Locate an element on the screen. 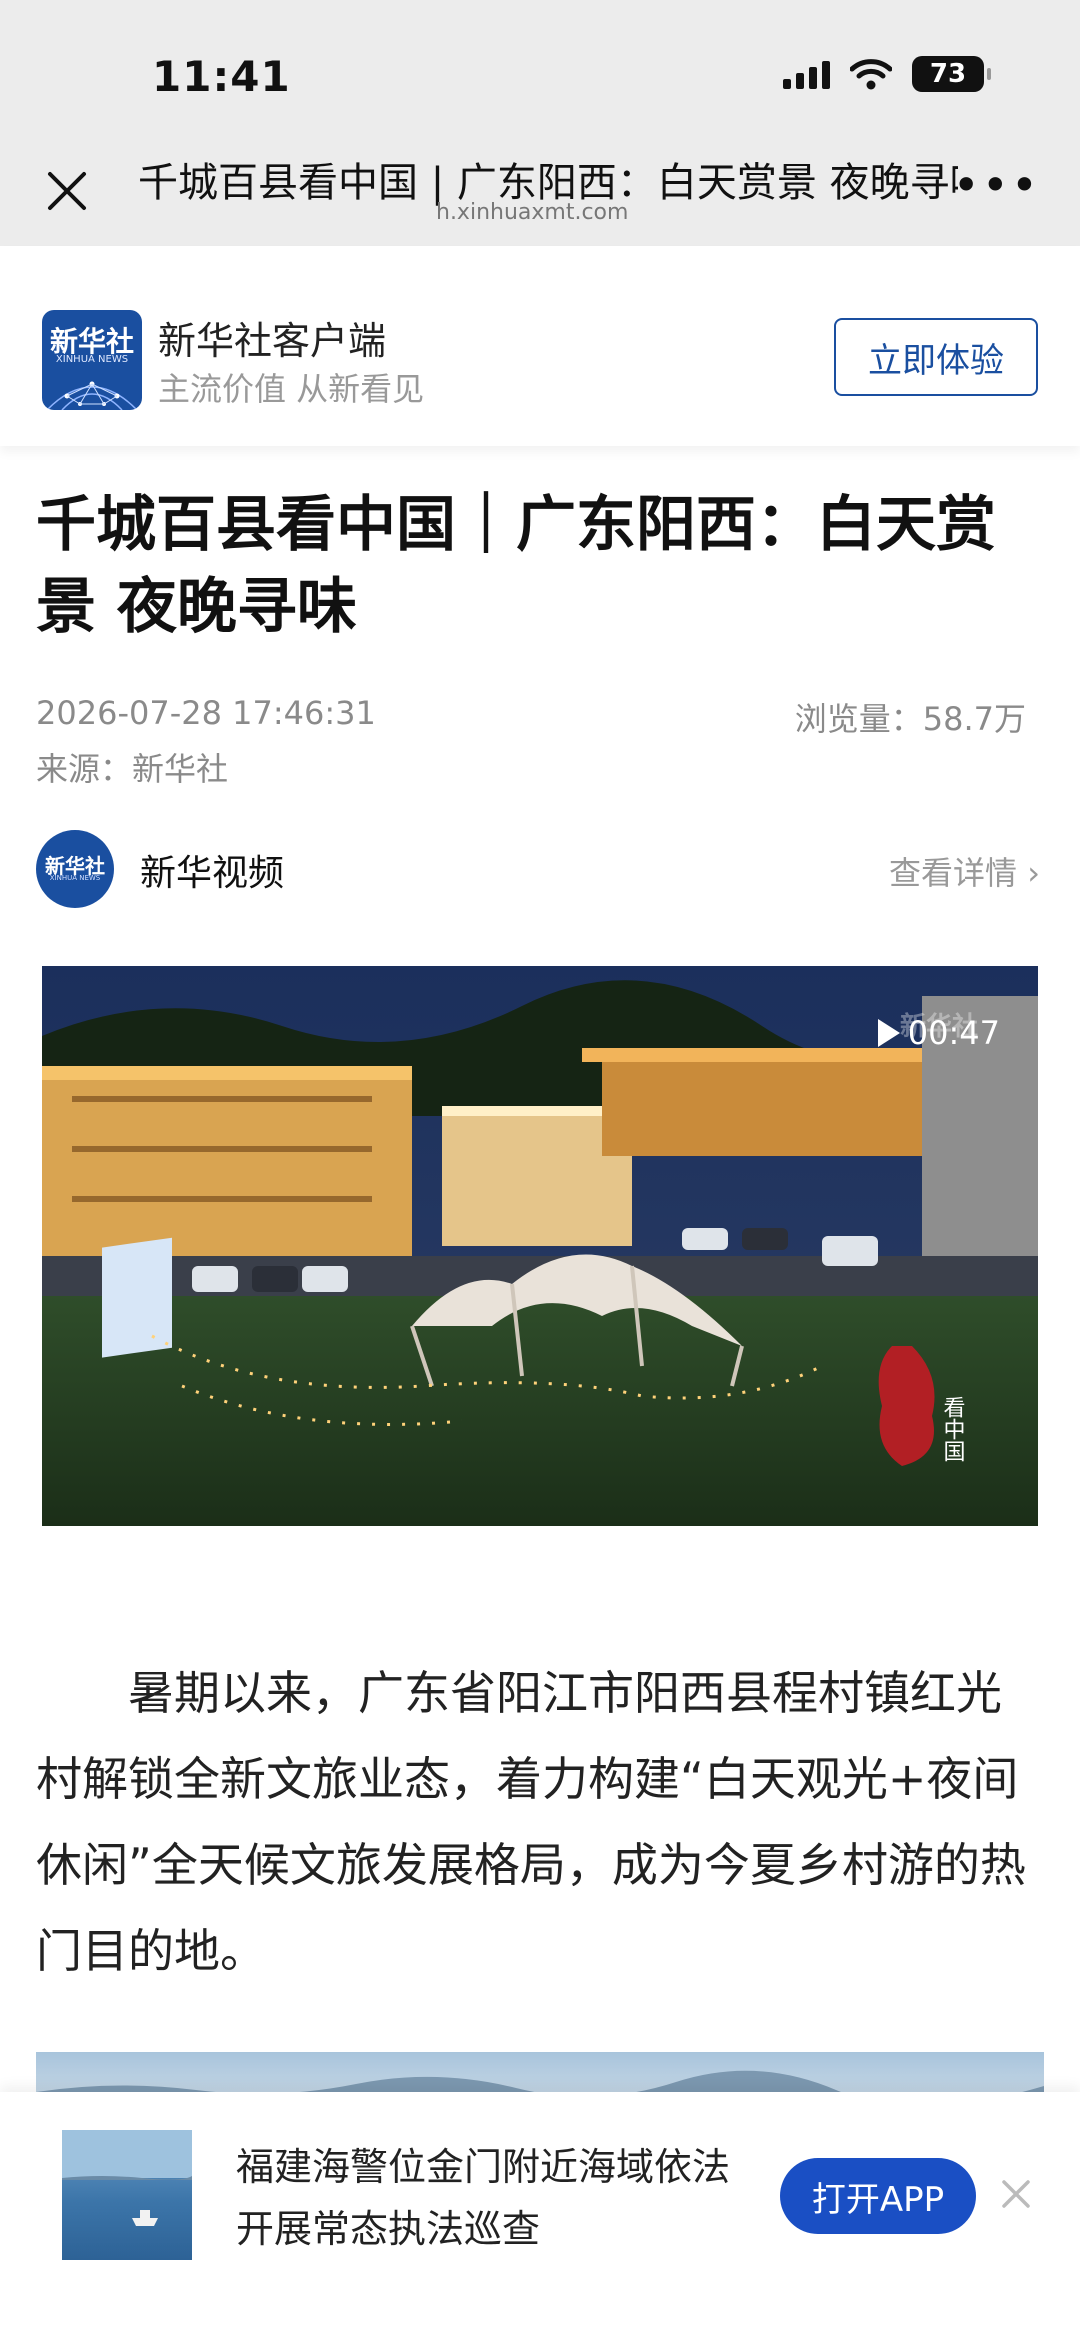 The height and width of the screenshot is (2346, 1080). sea-patrol-image is located at coordinates (127, 2178).